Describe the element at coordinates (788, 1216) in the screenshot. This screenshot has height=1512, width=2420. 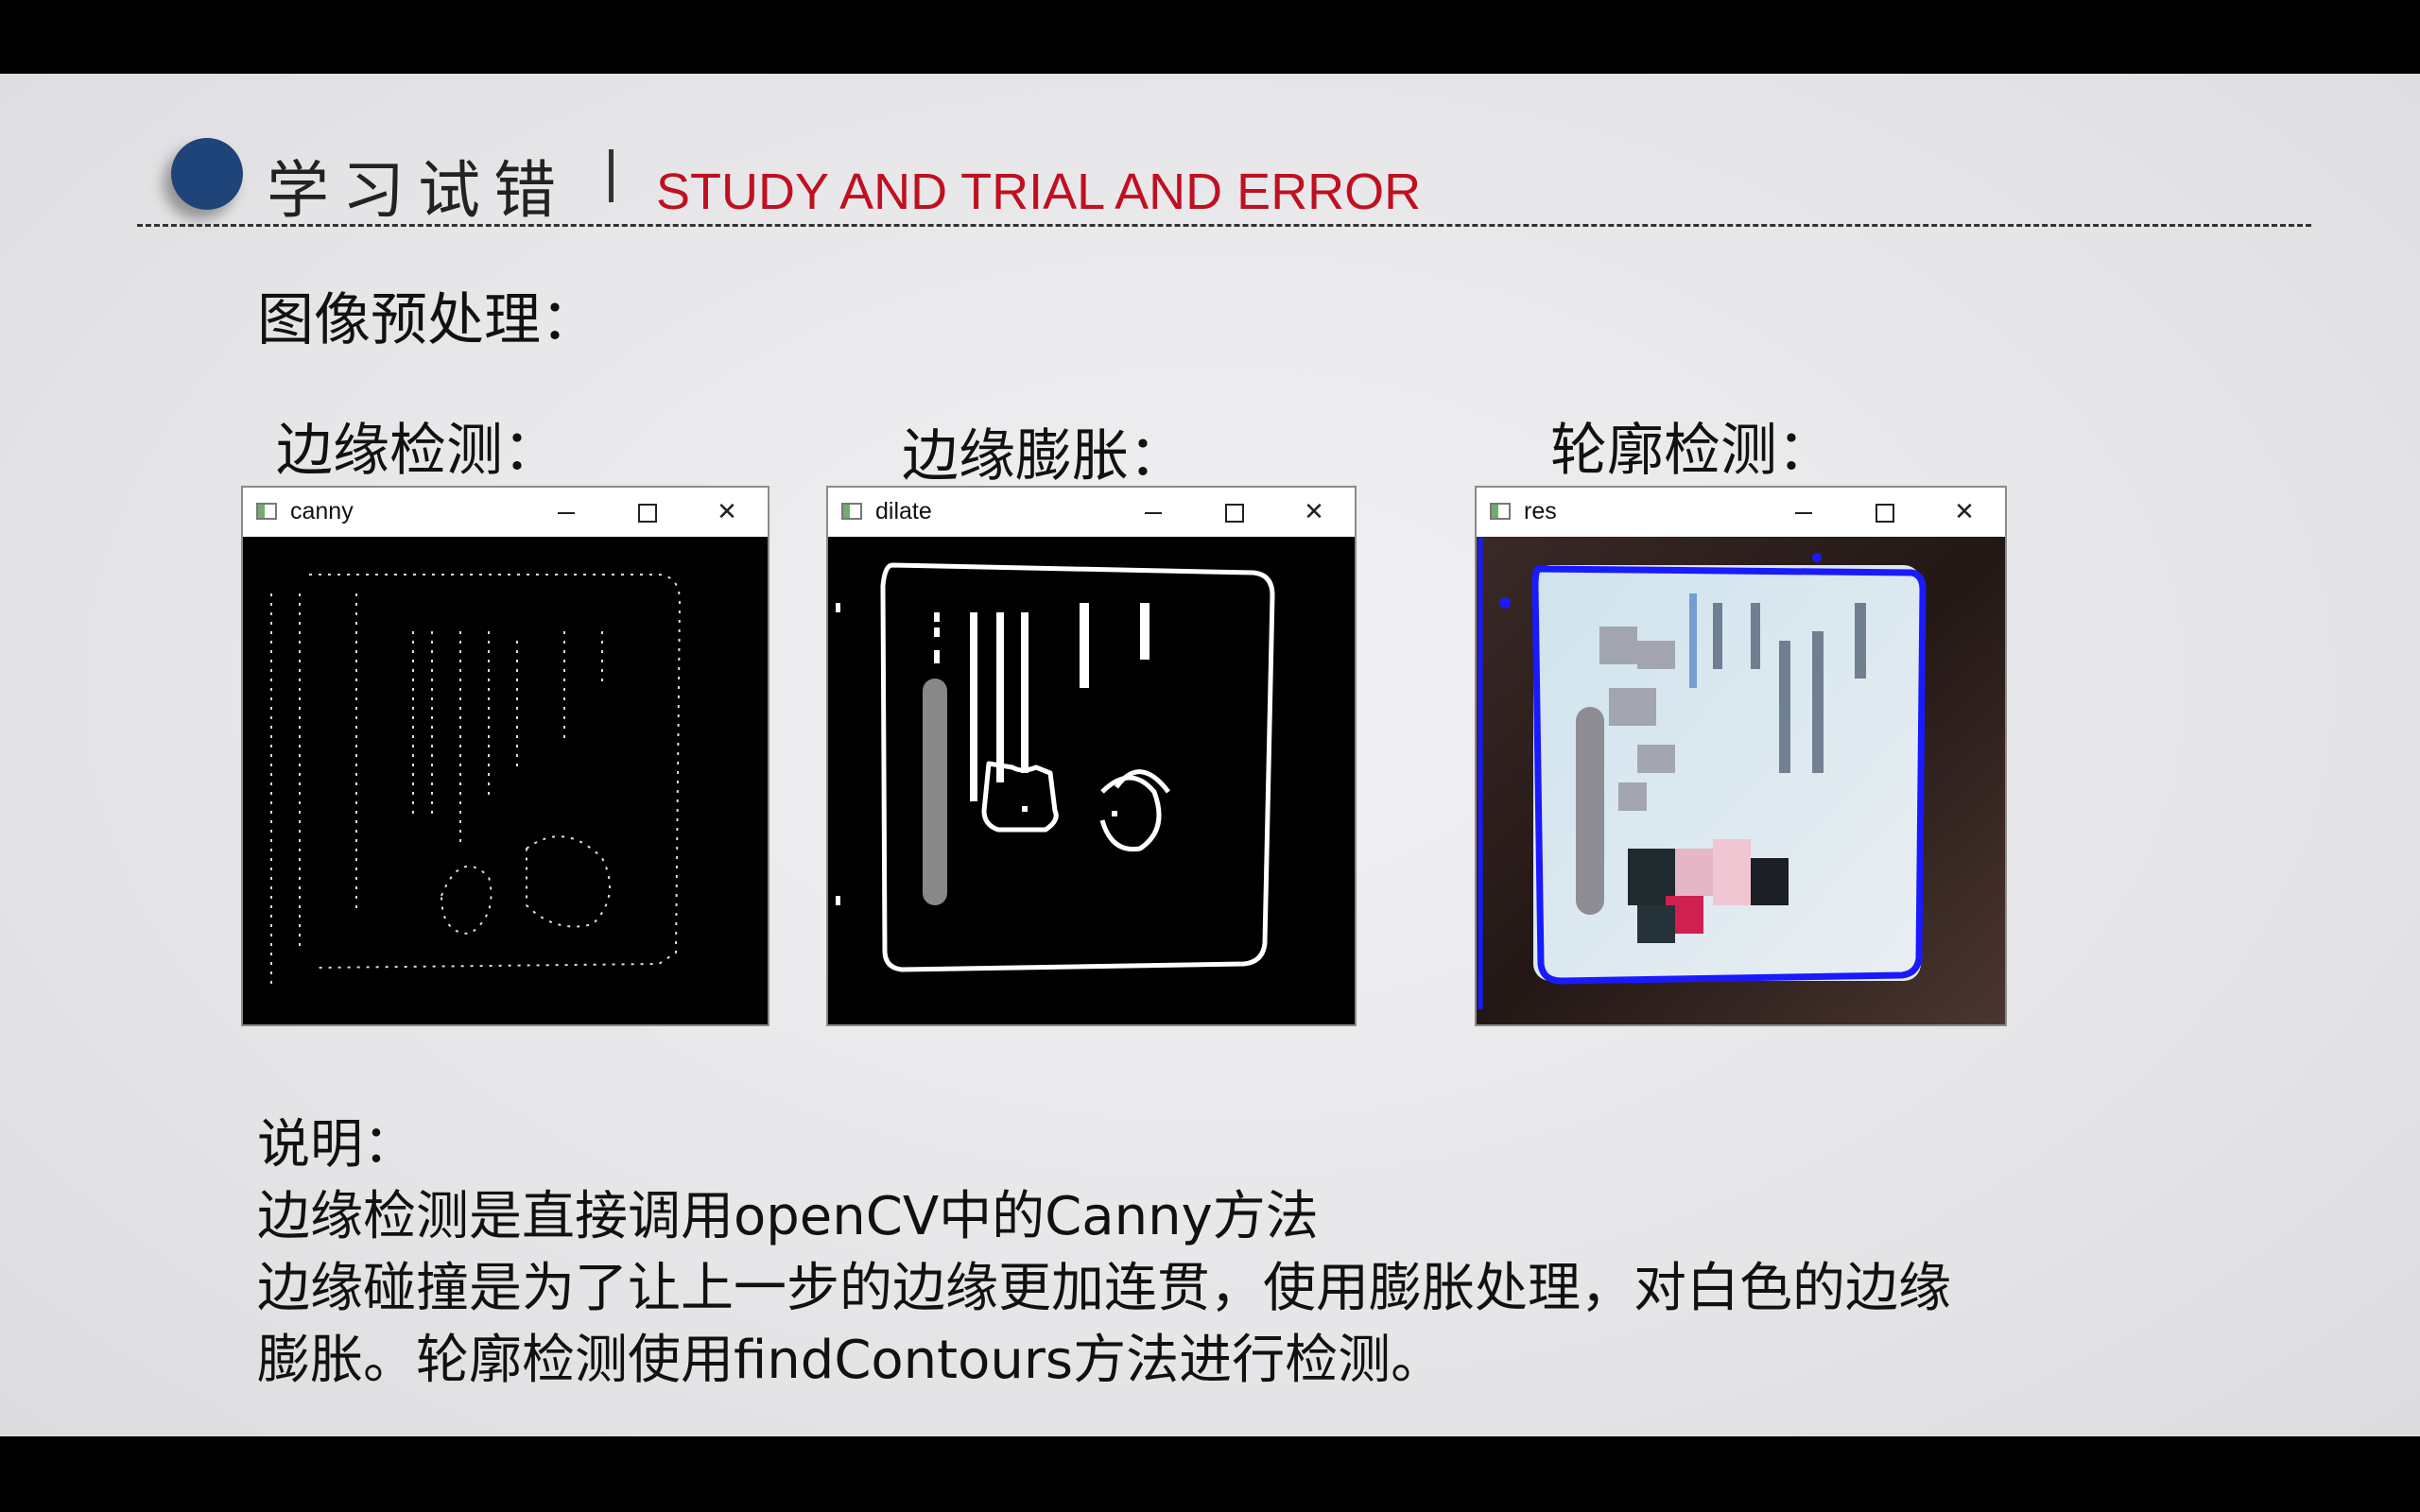
I see `description-line-1: 边缘检测是直接调用openCV中的Canny方法` at that location.